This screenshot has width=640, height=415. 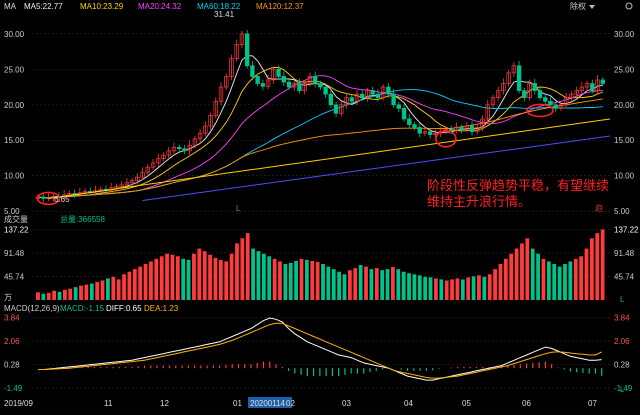 I want to click on watermark-right: 趋, so click(x=599, y=208).